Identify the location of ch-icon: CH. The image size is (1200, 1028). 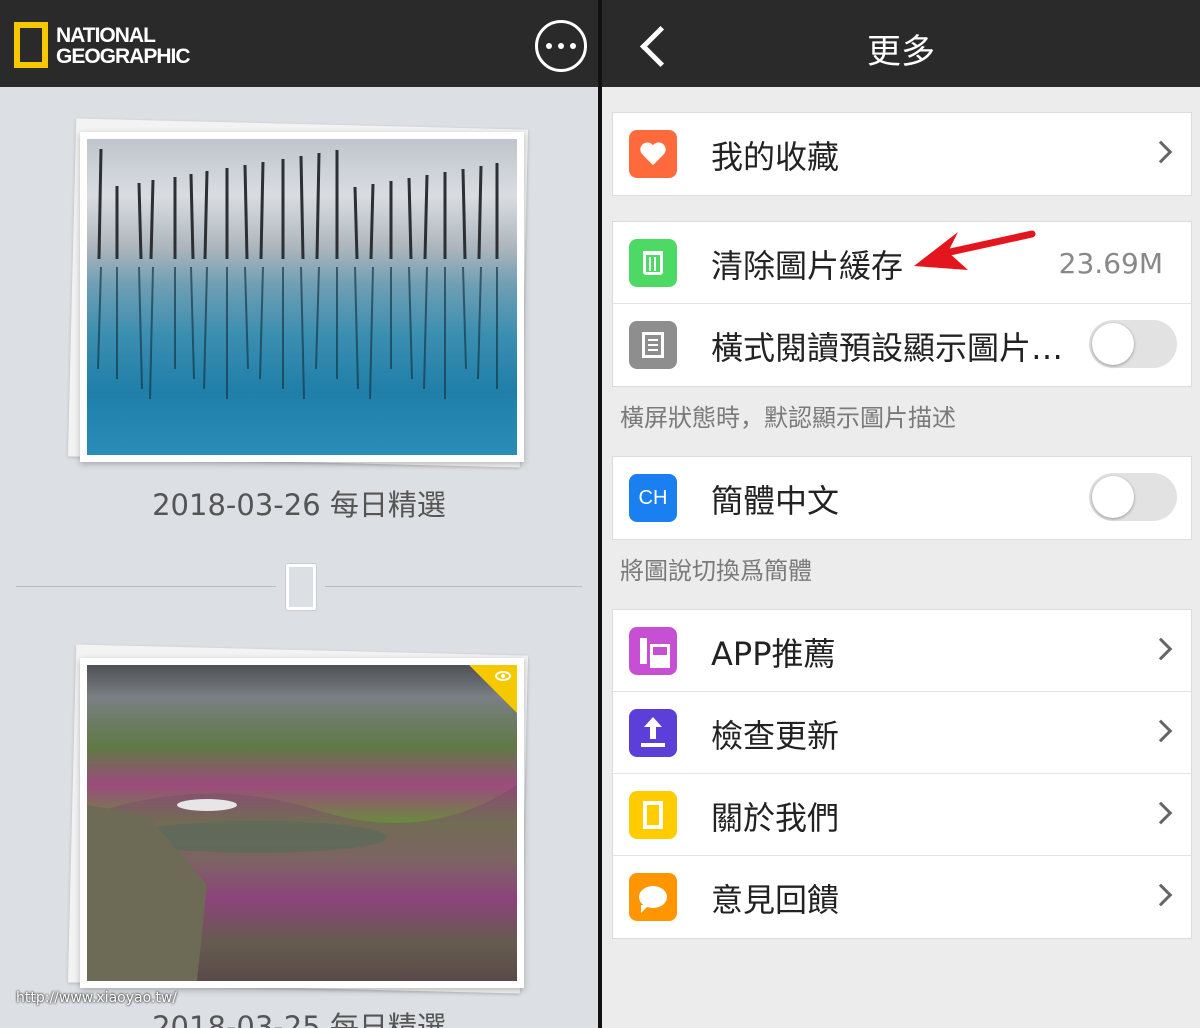
(653, 498).